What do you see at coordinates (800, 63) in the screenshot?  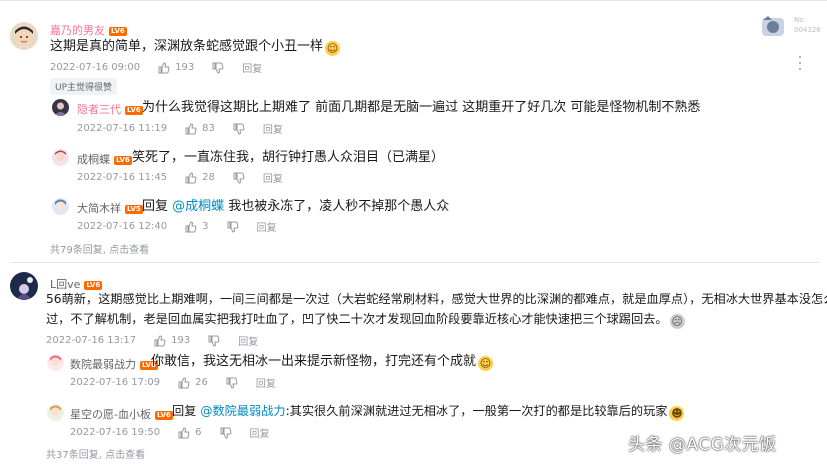 I see `more-options-icon` at bounding box center [800, 63].